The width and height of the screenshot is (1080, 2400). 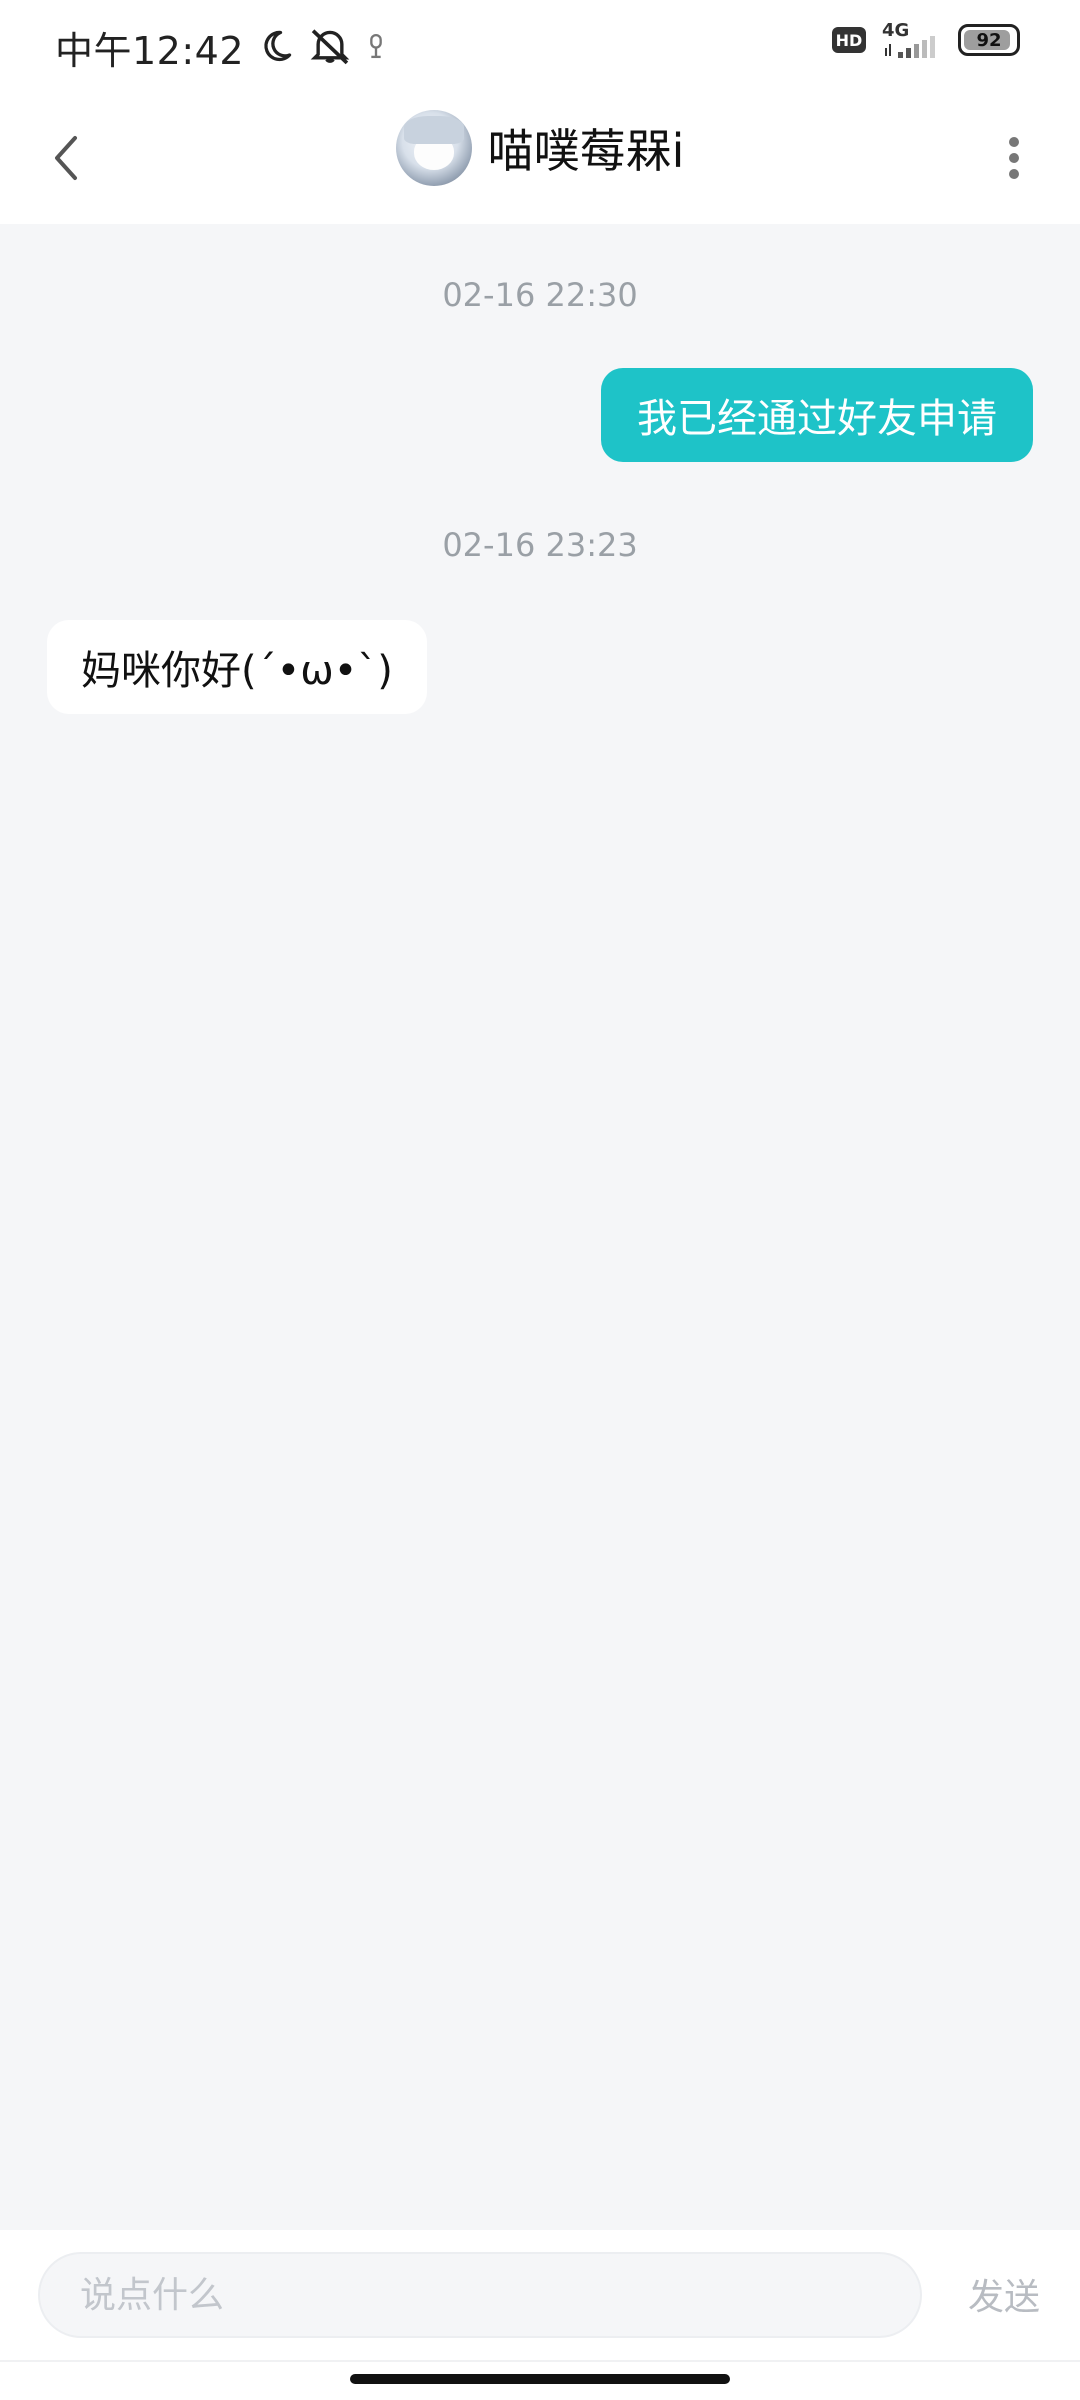 What do you see at coordinates (586, 151) in the screenshot?
I see `page-title: 喵噗莓槑i` at bounding box center [586, 151].